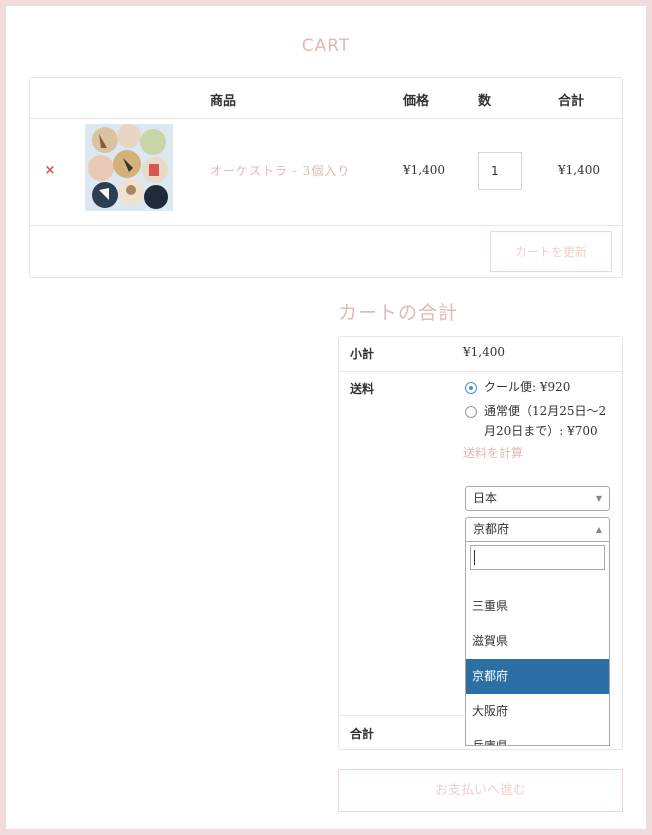 The height and width of the screenshot is (835, 652). I want to click on calculate-shipping-link: 送料を計算, so click(493, 452).